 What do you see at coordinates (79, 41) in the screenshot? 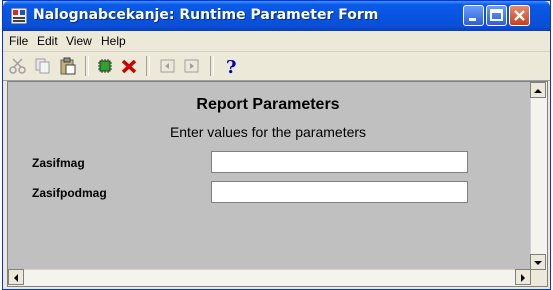
I see `menu-view: View` at bounding box center [79, 41].